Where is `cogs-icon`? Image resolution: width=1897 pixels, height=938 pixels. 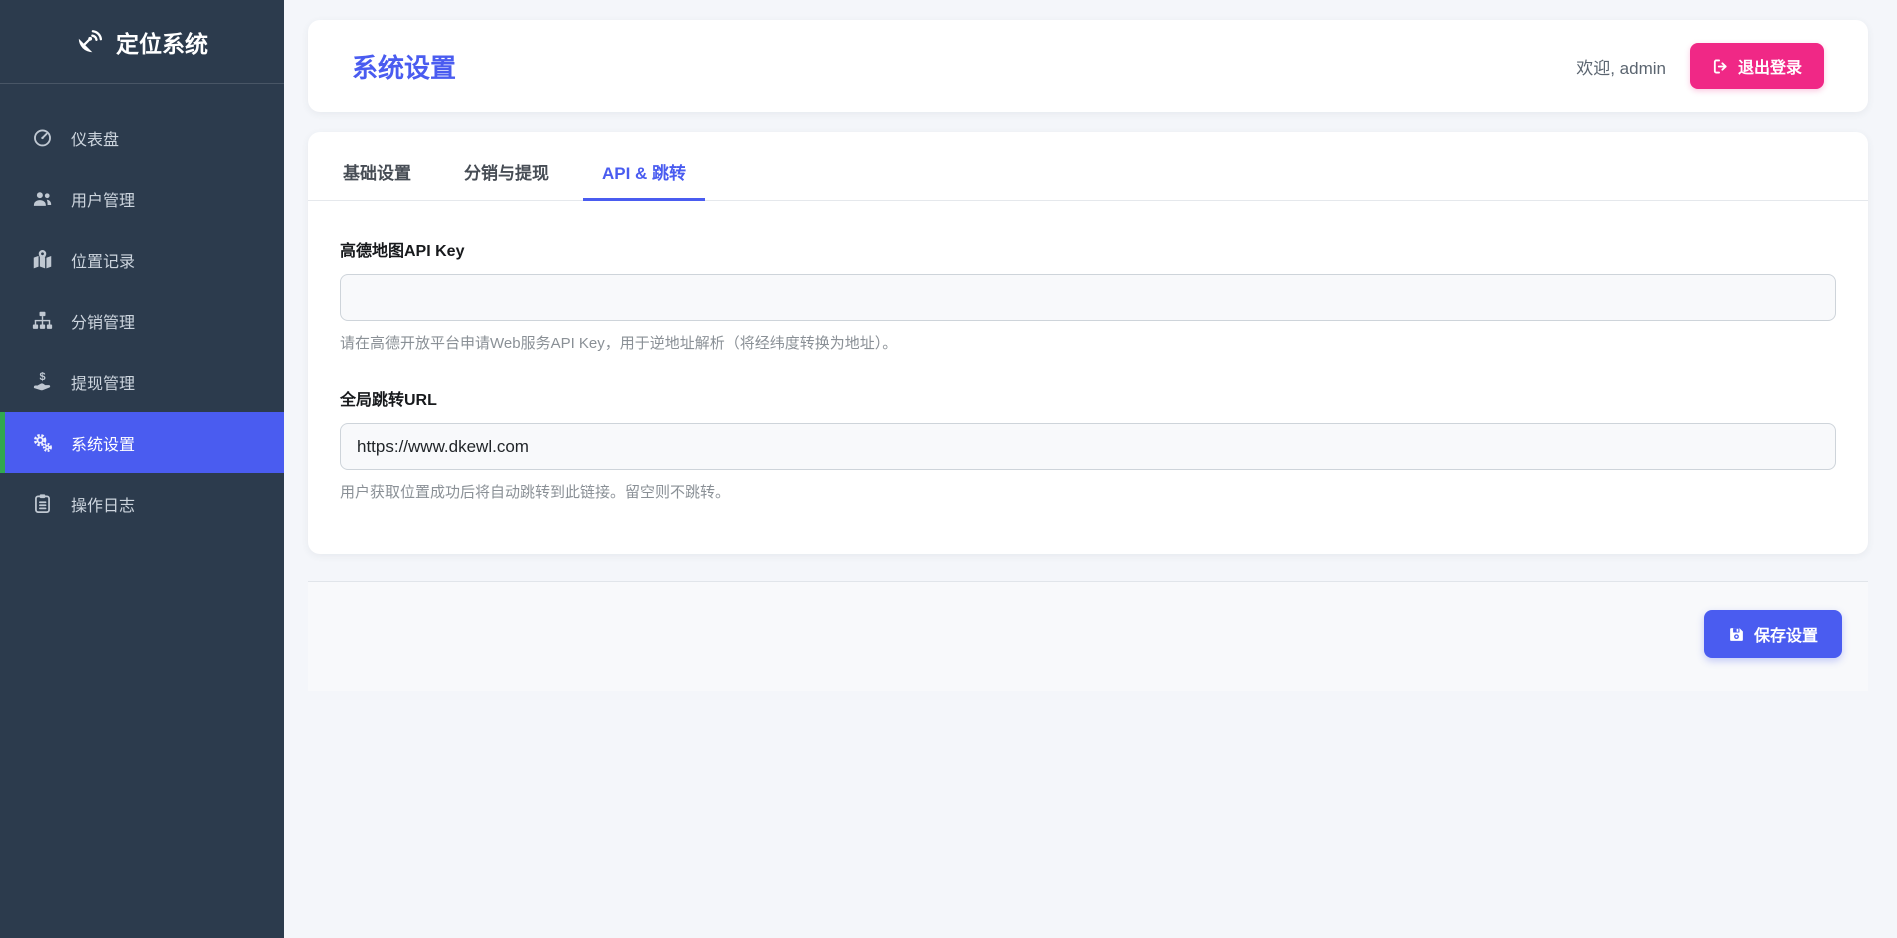
cogs-icon is located at coordinates (42, 442).